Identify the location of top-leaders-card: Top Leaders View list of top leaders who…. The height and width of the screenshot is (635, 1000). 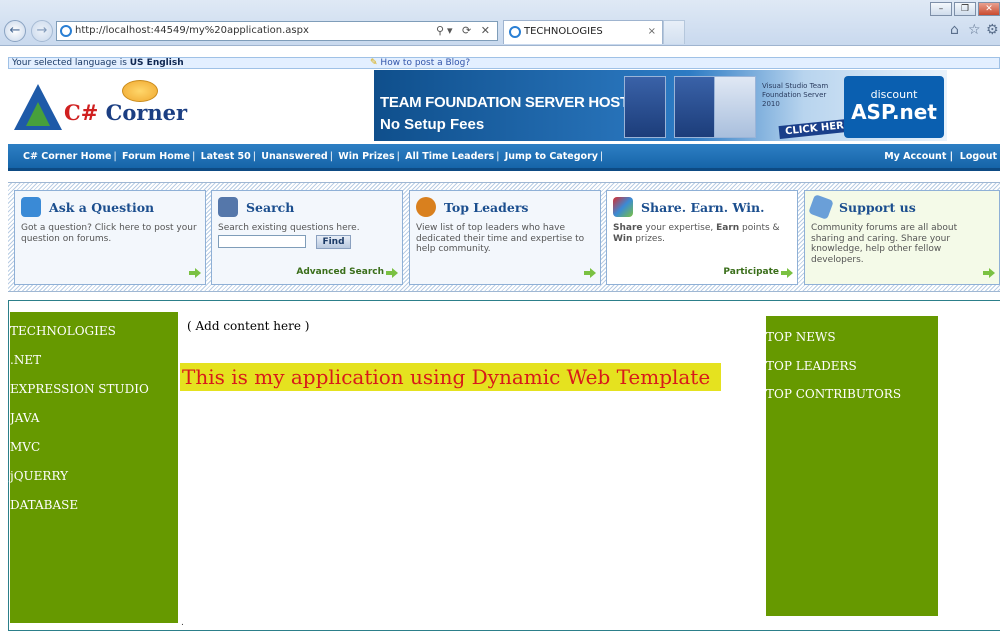
(505, 237).